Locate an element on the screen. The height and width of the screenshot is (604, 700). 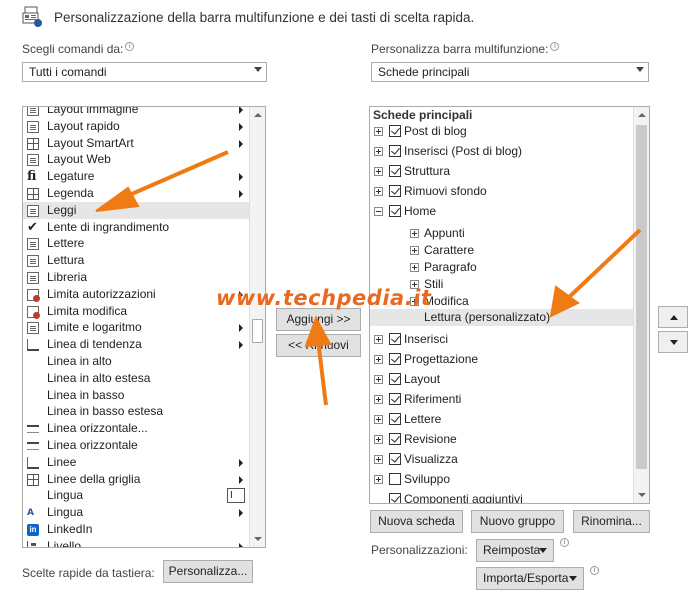
command-list-item: fi Legature is located at coordinates (136, 176).